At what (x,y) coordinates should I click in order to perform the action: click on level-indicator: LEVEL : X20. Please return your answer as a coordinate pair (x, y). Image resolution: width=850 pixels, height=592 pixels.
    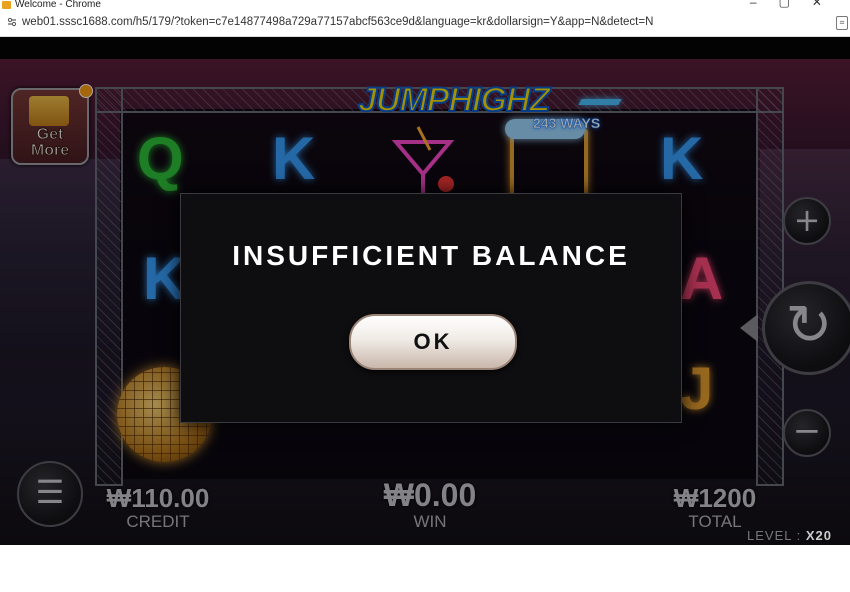
    Looking at the image, I should click on (789, 535).